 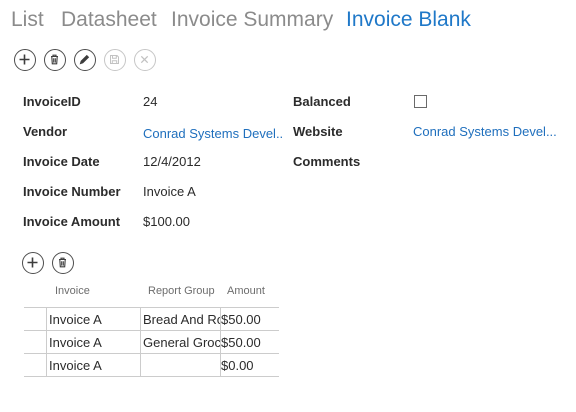 What do you see at coordinates (252, 20) in the screenshot?
I see `tab-invoice-summary: Invoice Summary` at bounding box center [252, 20].